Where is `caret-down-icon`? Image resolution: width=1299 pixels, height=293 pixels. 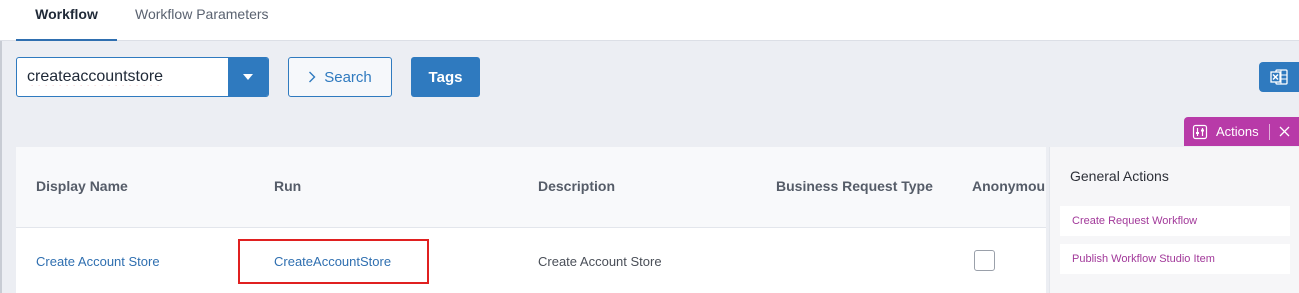
caret-down-icon is located at coordinates (248, 77).